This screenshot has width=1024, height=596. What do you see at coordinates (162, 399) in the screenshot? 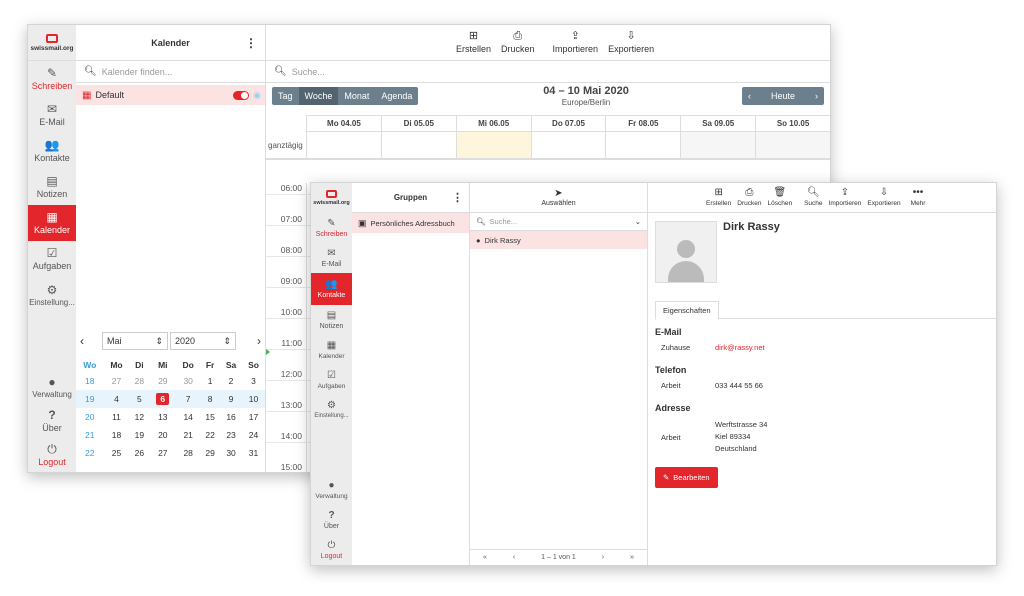
I see `day-cell-today: 6` at bounding box center [162, 399].